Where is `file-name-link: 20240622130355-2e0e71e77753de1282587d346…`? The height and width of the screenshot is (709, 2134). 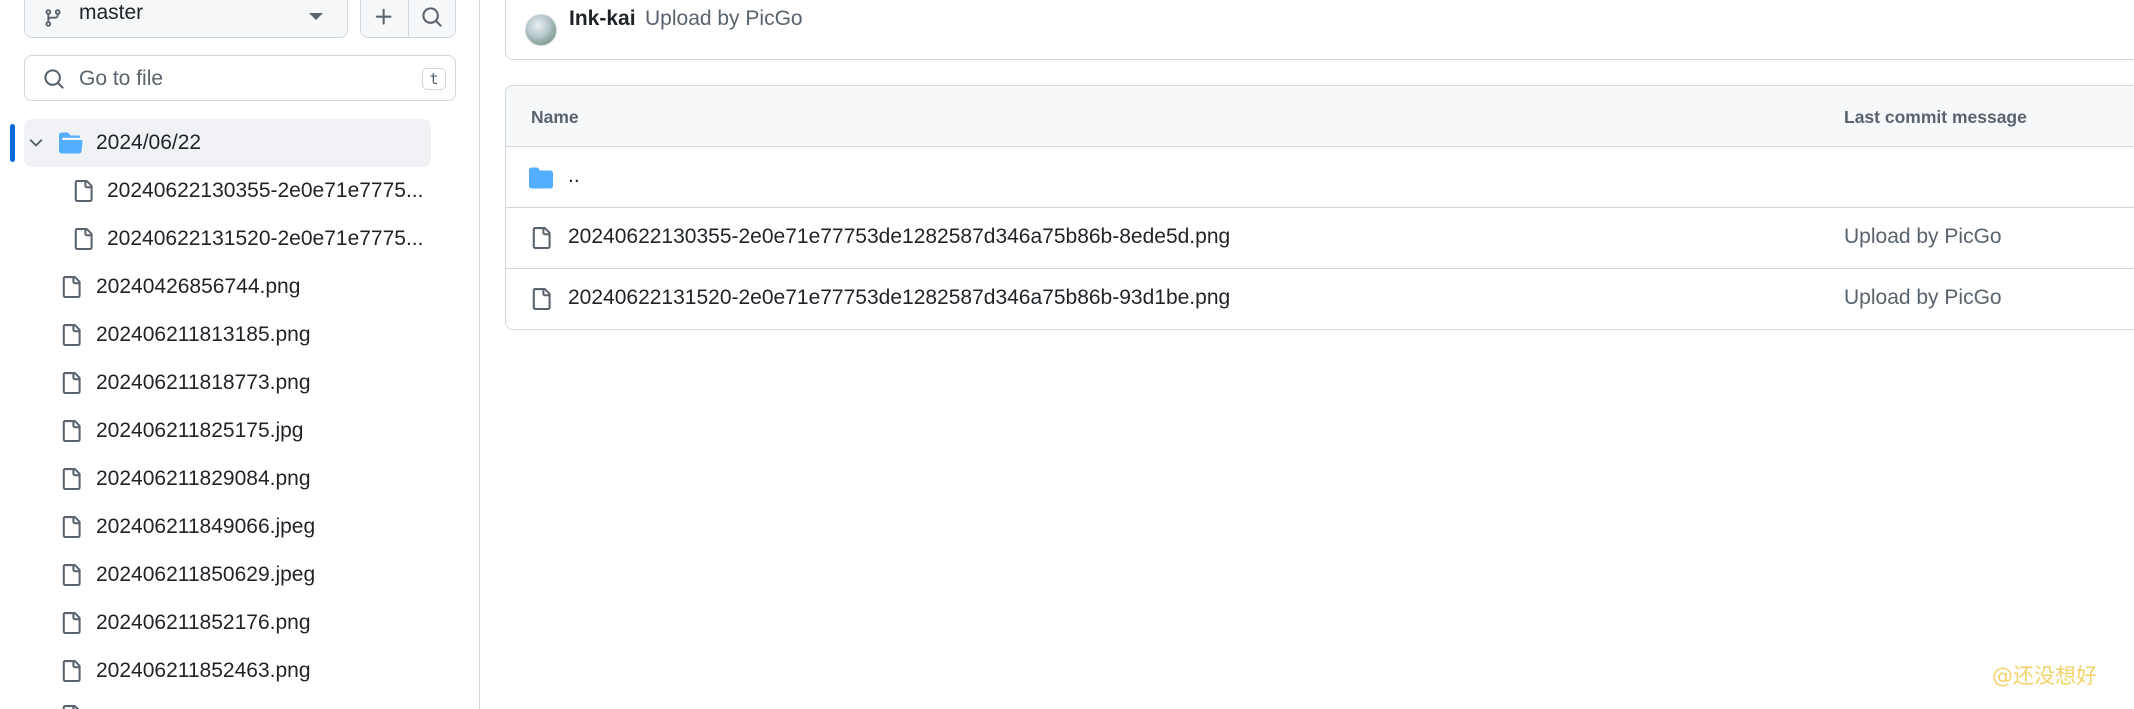 file-name-link: 20240622130355-2e0e71e77753de1282587d346… is located at coordinates (899, 237).